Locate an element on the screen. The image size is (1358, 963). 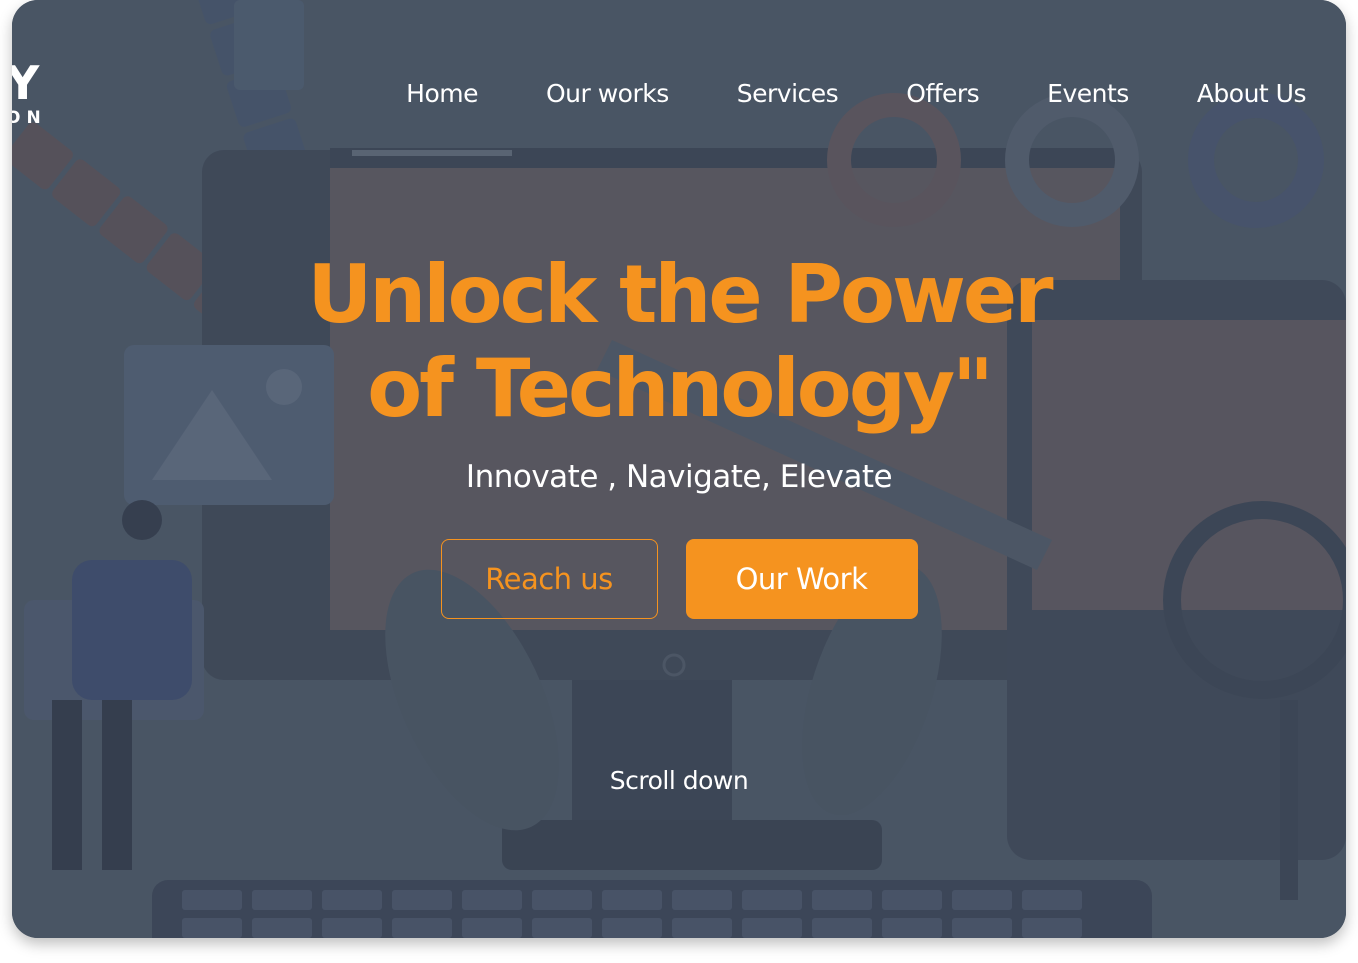
nav-item-about-us: About Us is located at coordinates (1252, 94).